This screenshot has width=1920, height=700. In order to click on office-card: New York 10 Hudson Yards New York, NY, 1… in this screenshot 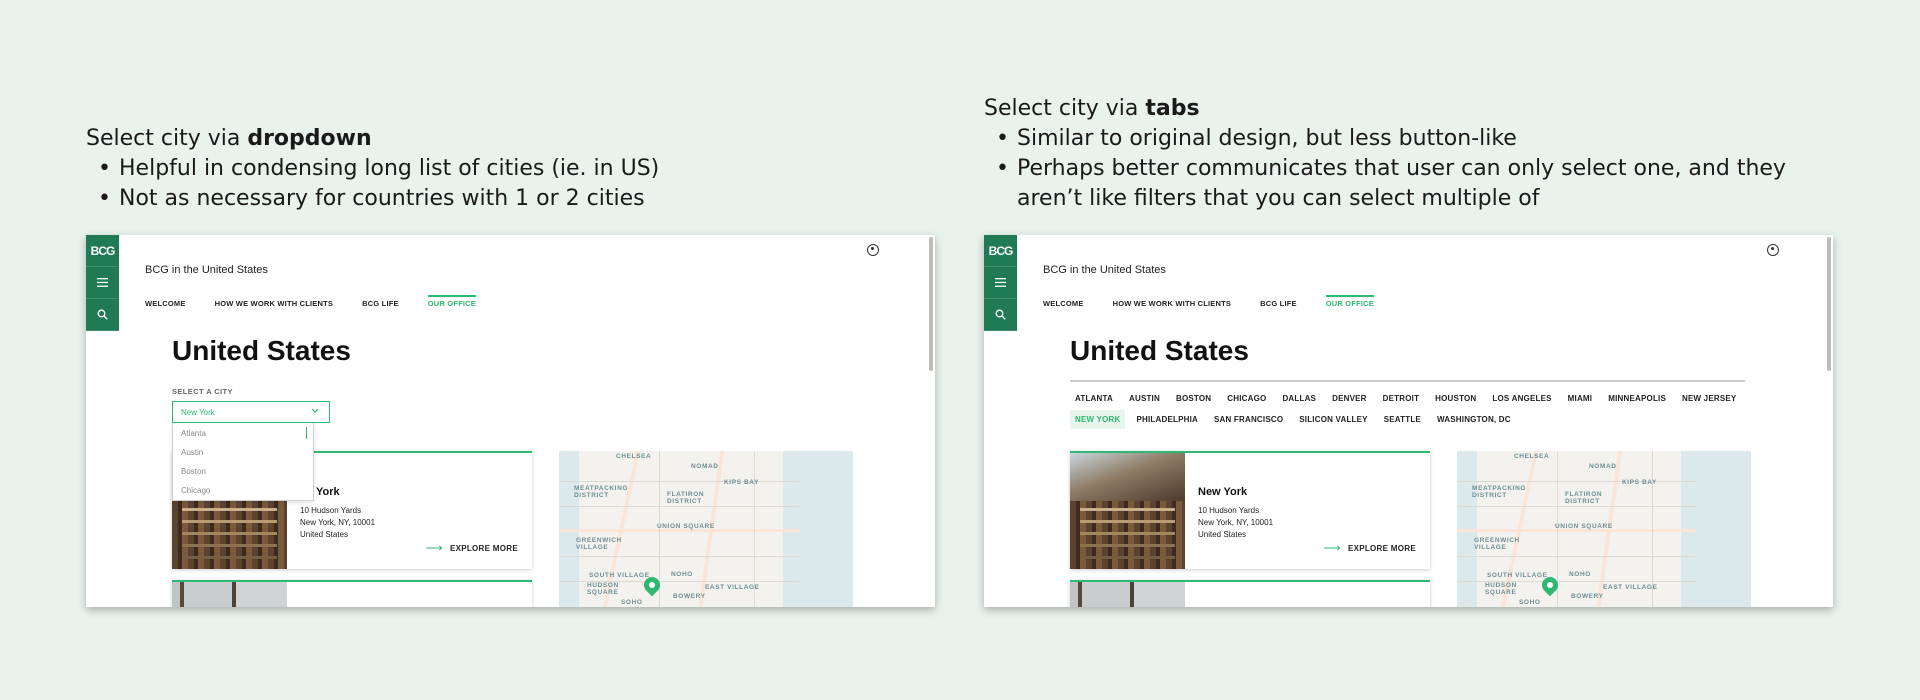, I will do `click(1250, 510)`.